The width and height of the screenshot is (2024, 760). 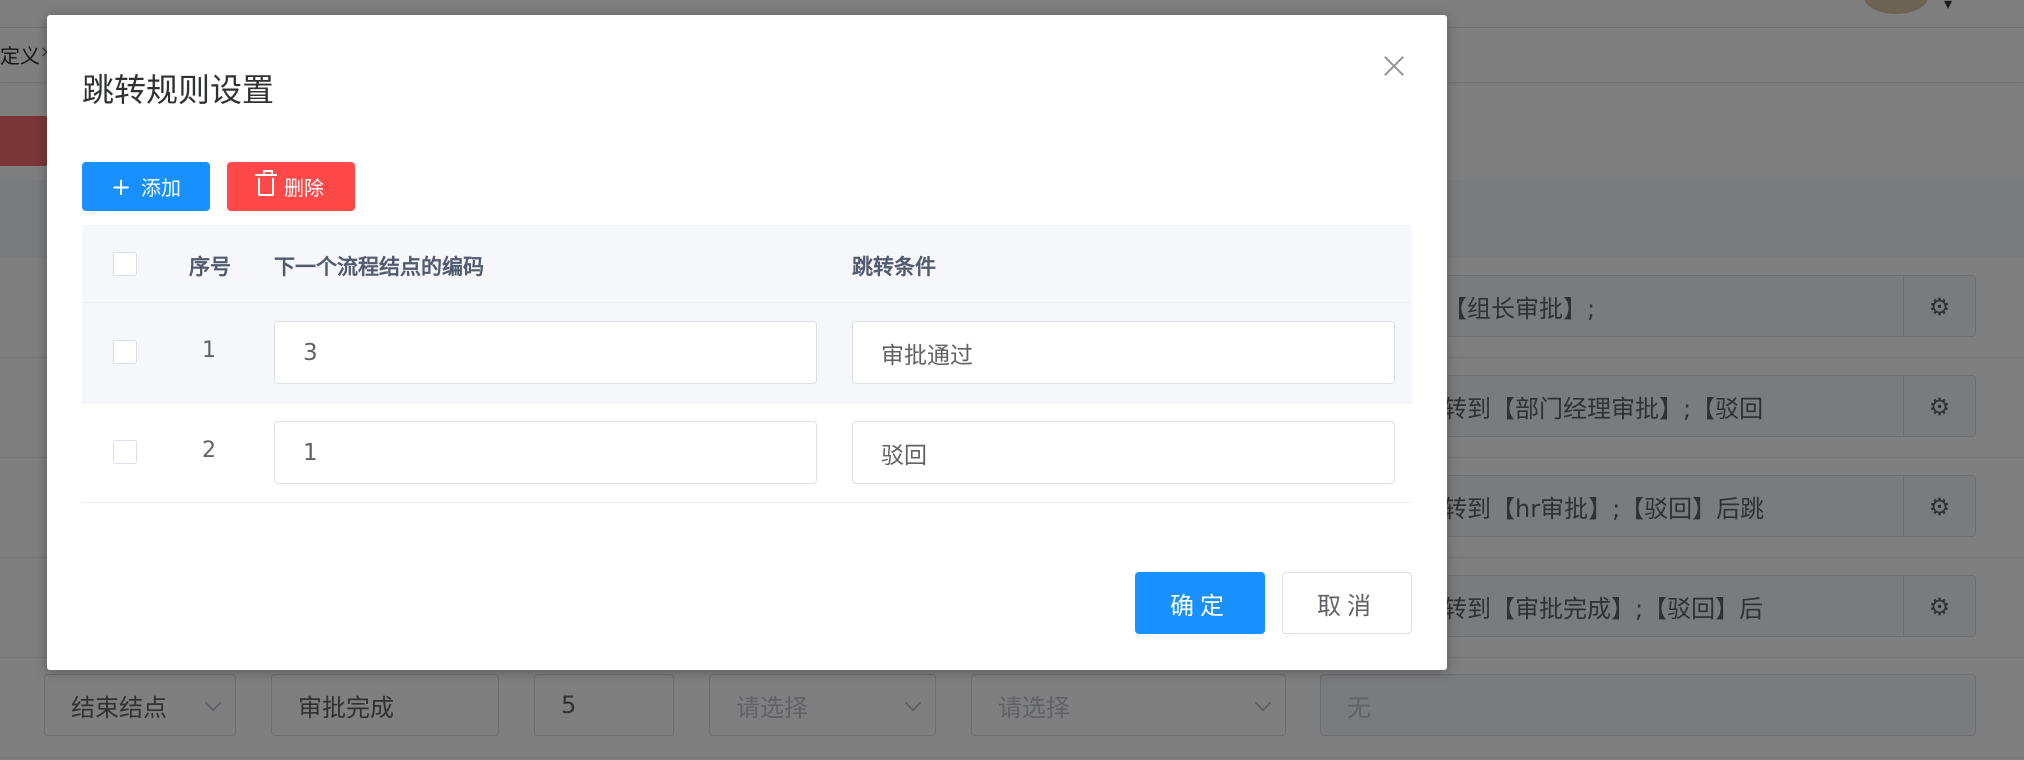 What do you see at coordinates (178, 90) in the screenshot?
I see `dialog-title: 跳转规则设置` at bounding box center [178, 90].